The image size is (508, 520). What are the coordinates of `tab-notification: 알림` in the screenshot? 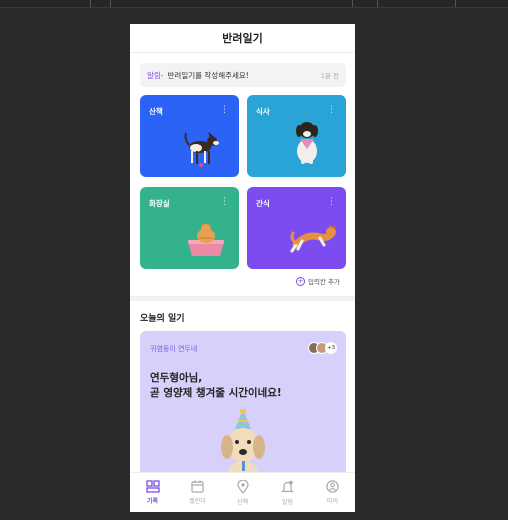 It's located at (287, 492).